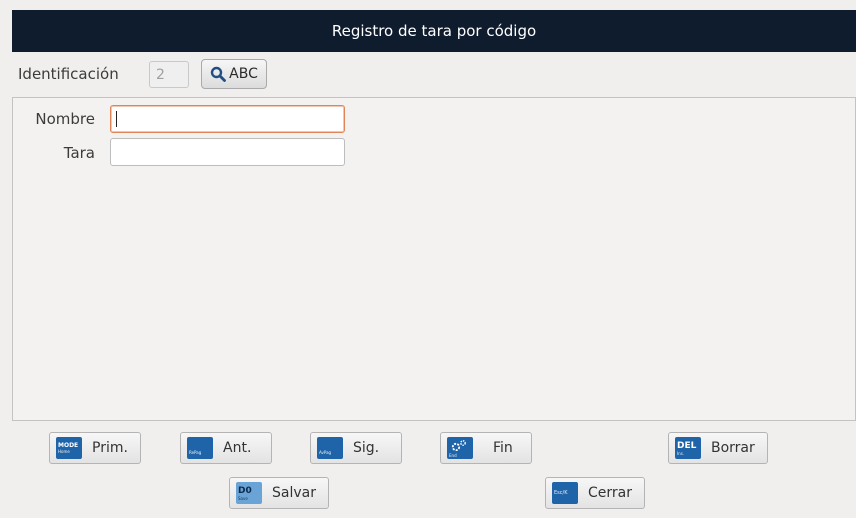 The width and height of the screenshot is (856, 518). What do you see at coordinates (218, 74) in the screenshot?
I see `magnifier-icon` at bounding box center [218, 74].